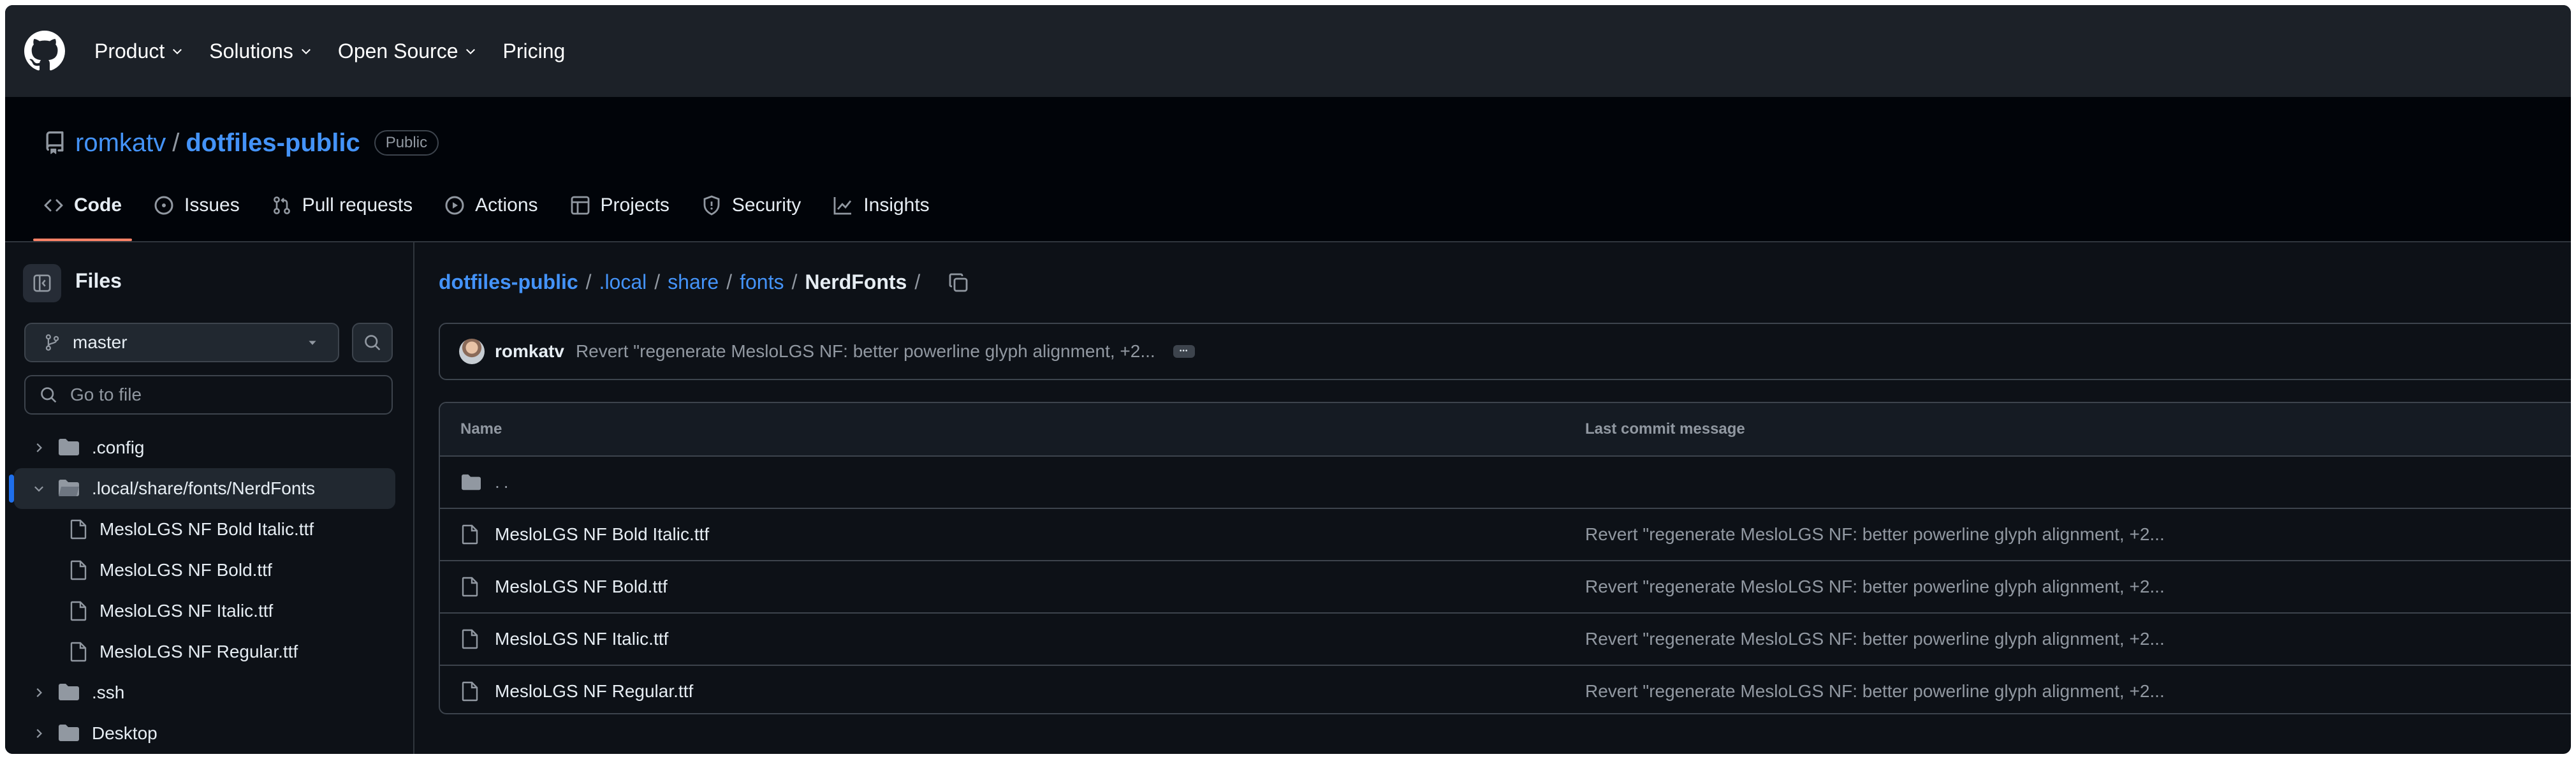 Image resolution: width=2576 pixels, height=759 pixels. I want to click on breadcrumb-repo-link: dotfiles-public, so click(508, 282).